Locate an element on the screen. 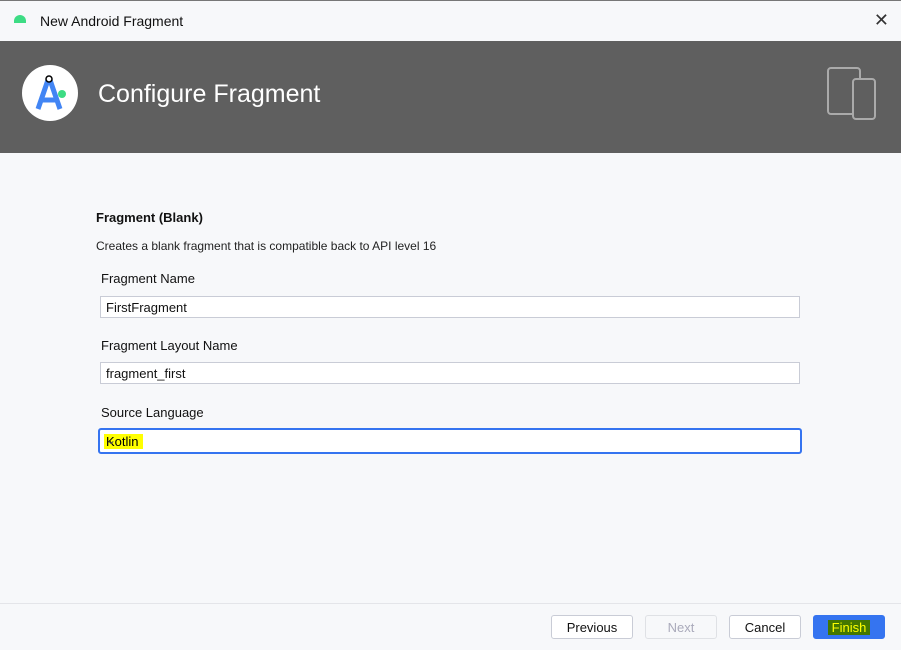  fragment-name-label: Fragment Name is located at coordinates (148, 278).